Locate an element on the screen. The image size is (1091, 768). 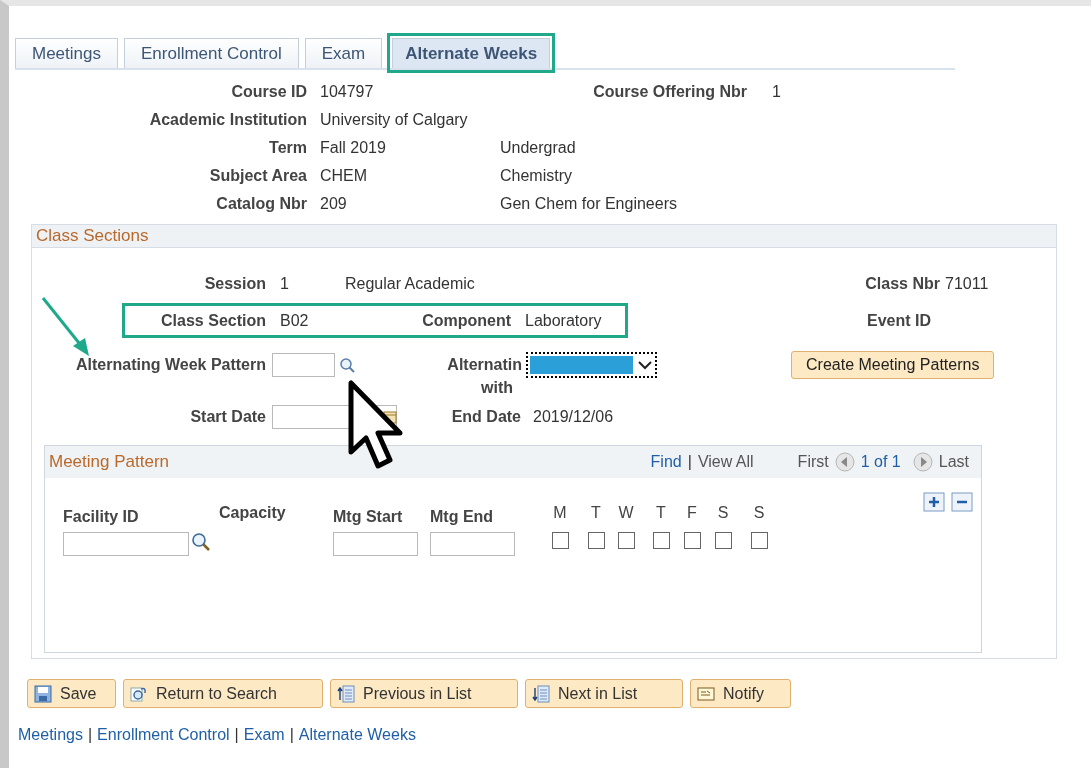
page-link: Alternate Weeks is located at coordinates (357, 735).